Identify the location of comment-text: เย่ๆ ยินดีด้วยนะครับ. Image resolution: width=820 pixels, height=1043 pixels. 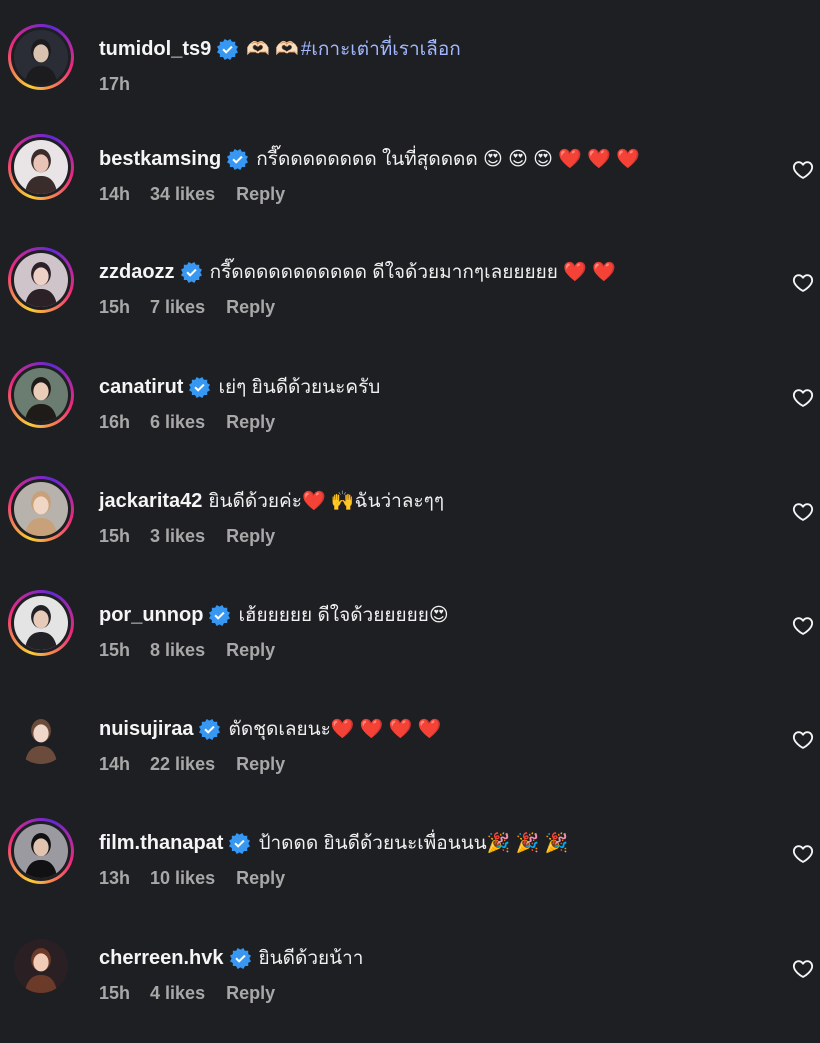
(299, 387).